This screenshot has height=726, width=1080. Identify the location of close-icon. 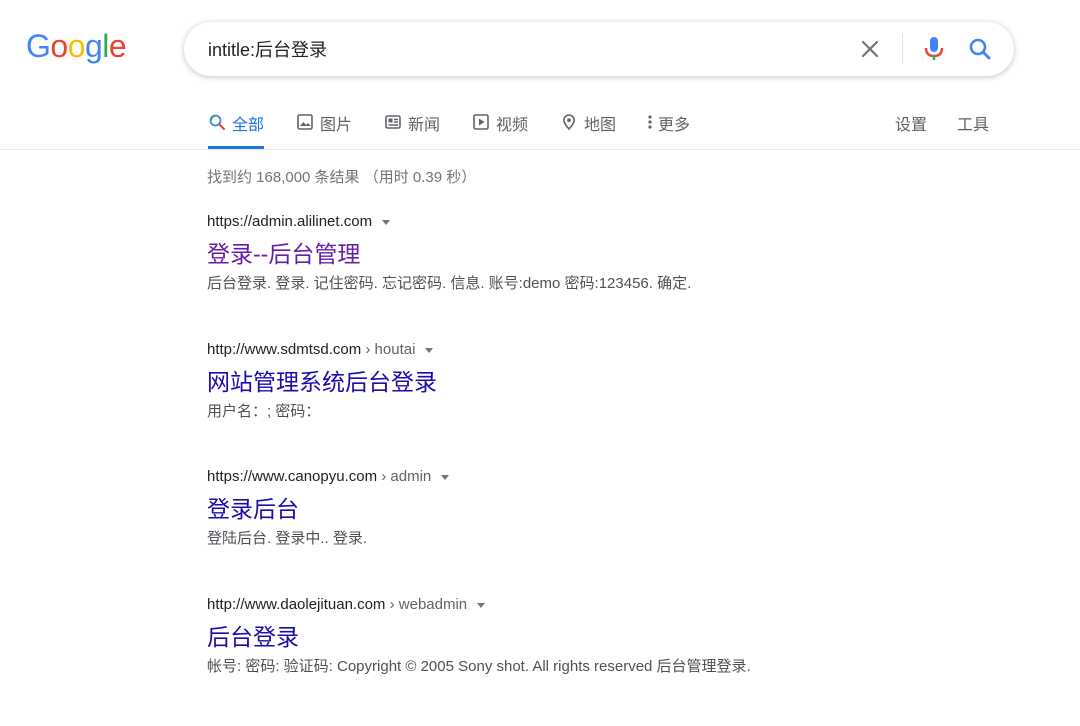
(870, 49).